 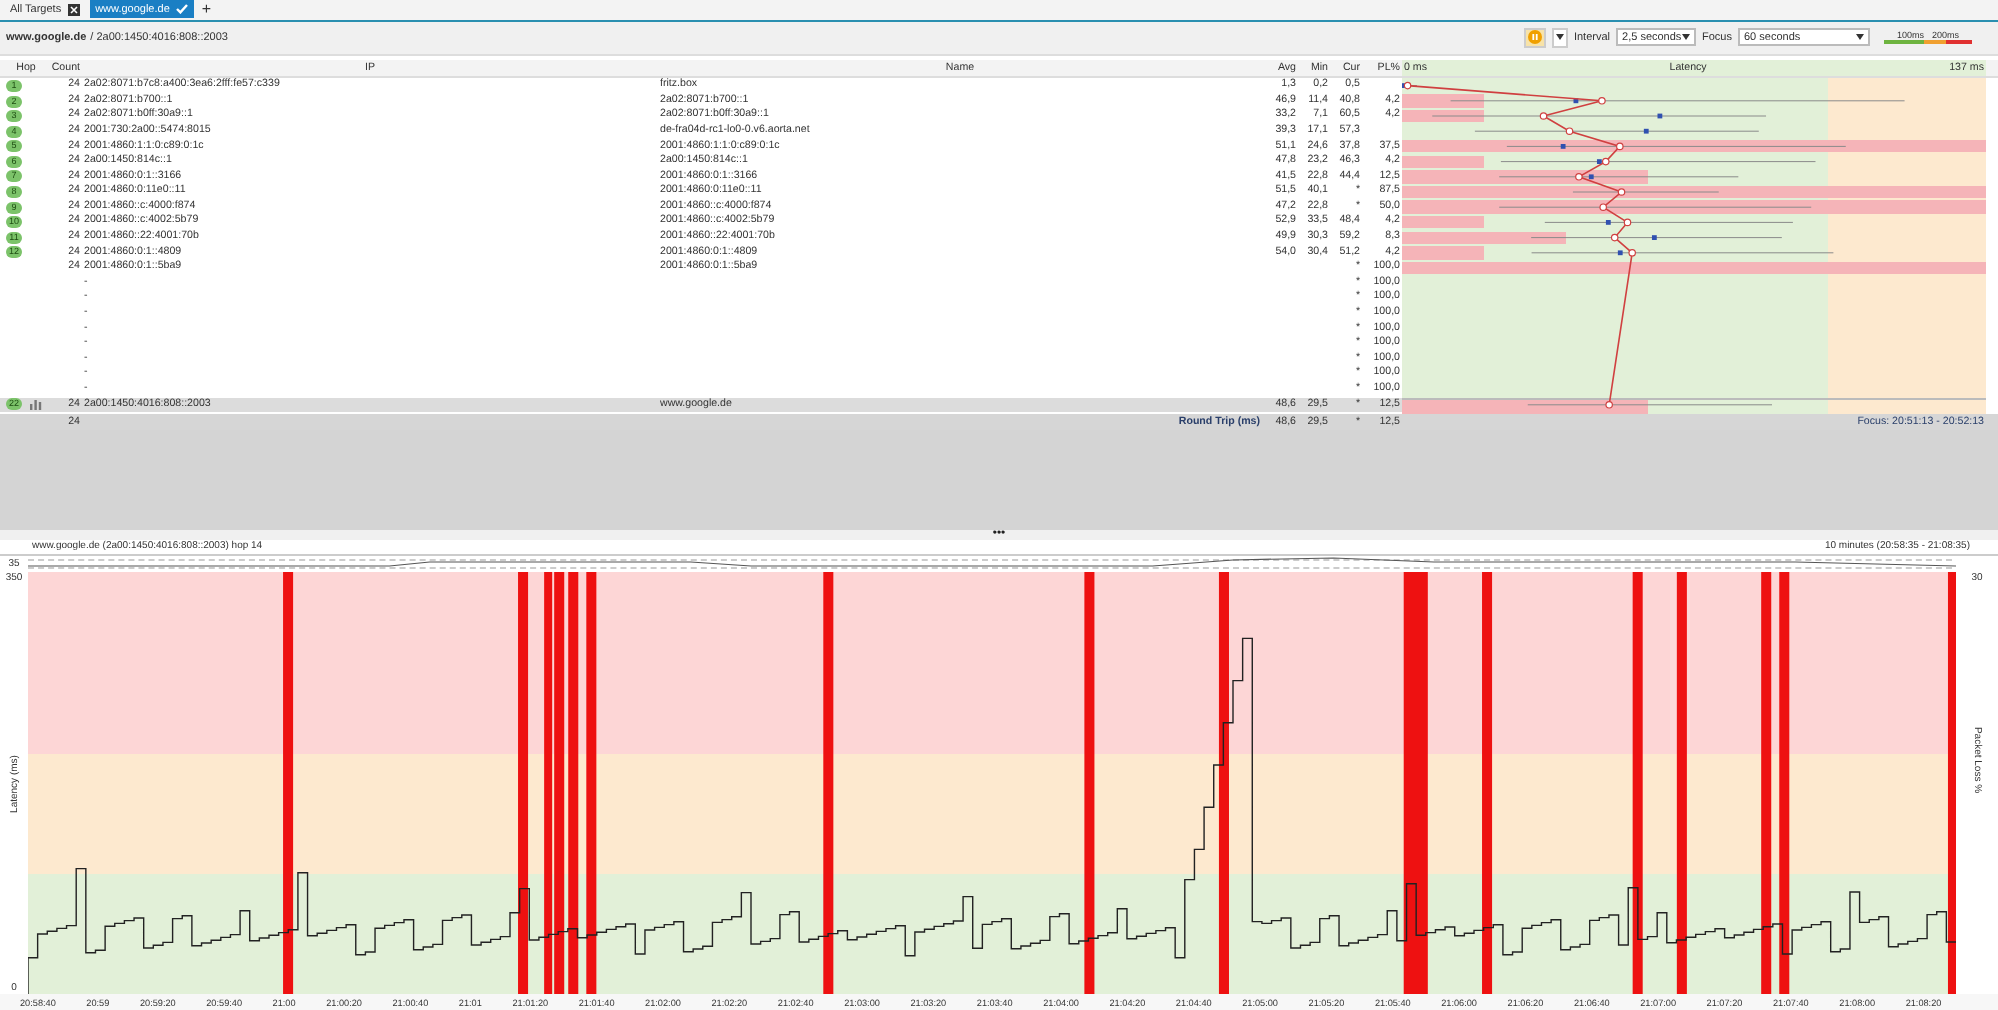 I want to click on new-tab-button: +, so click(x=206, y=9).